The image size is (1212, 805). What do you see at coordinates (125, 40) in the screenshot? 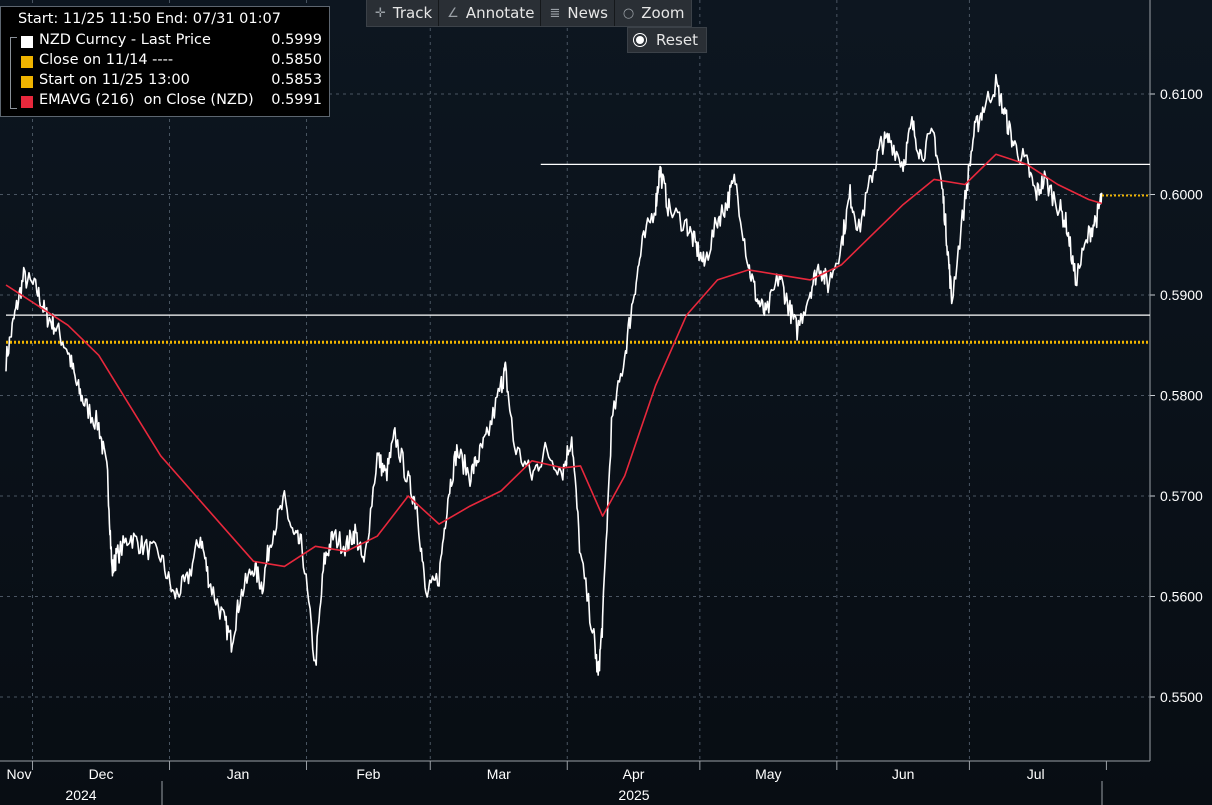
I see `legend-label: NZD Curncy - Last Price` at bounding box center [125, 40].